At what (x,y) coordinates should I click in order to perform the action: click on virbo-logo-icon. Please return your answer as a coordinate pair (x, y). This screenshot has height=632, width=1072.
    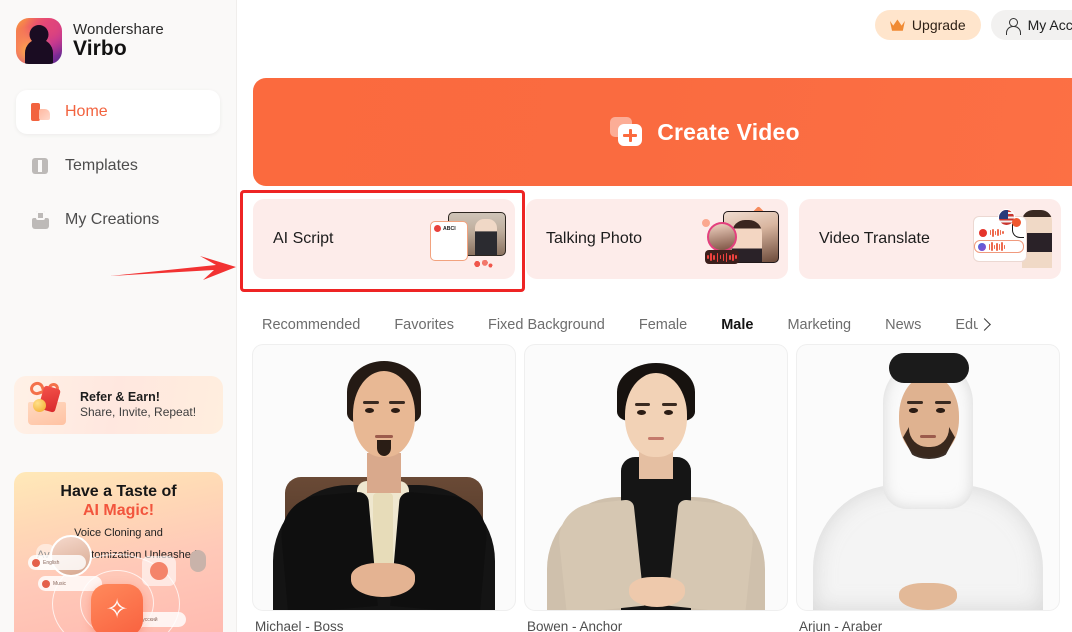
    Looking at the image, I should click on (39, 41).